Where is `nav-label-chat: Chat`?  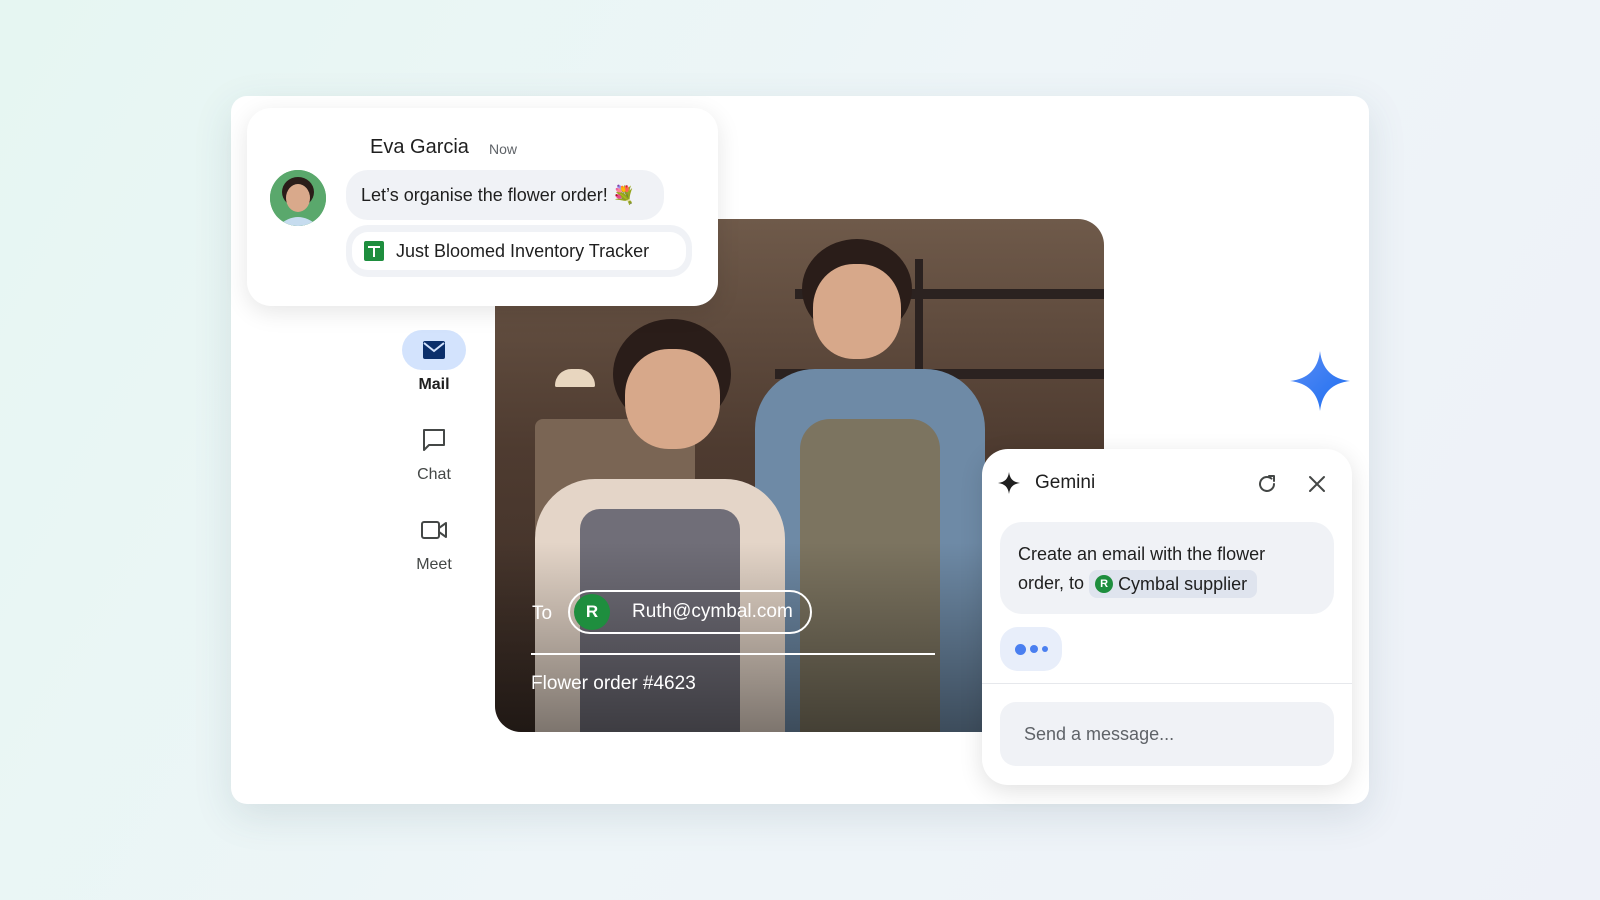 nav-label-chat: Chat is located at coordinates (434, 474).